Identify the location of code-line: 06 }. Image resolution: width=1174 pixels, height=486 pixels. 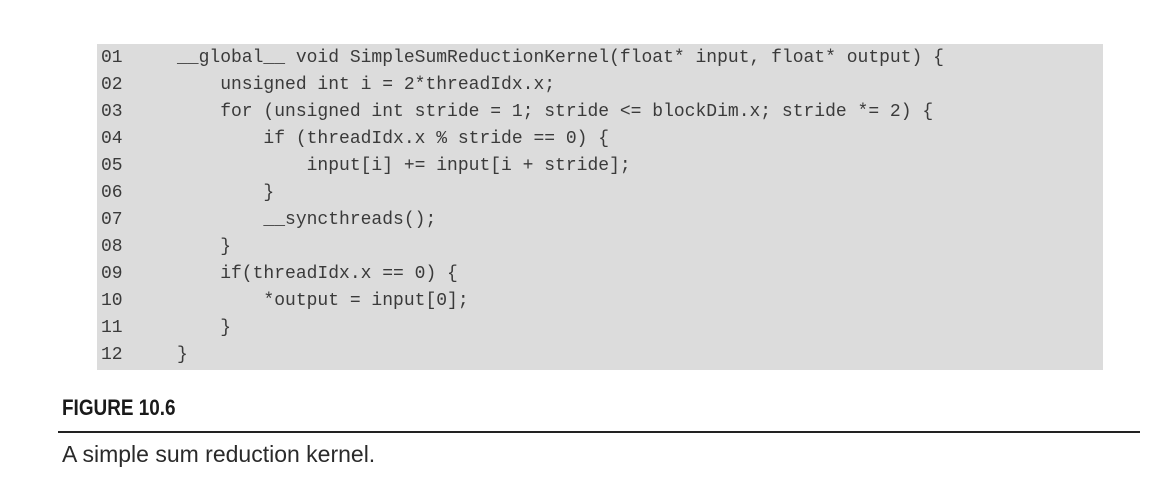
(600, 193).